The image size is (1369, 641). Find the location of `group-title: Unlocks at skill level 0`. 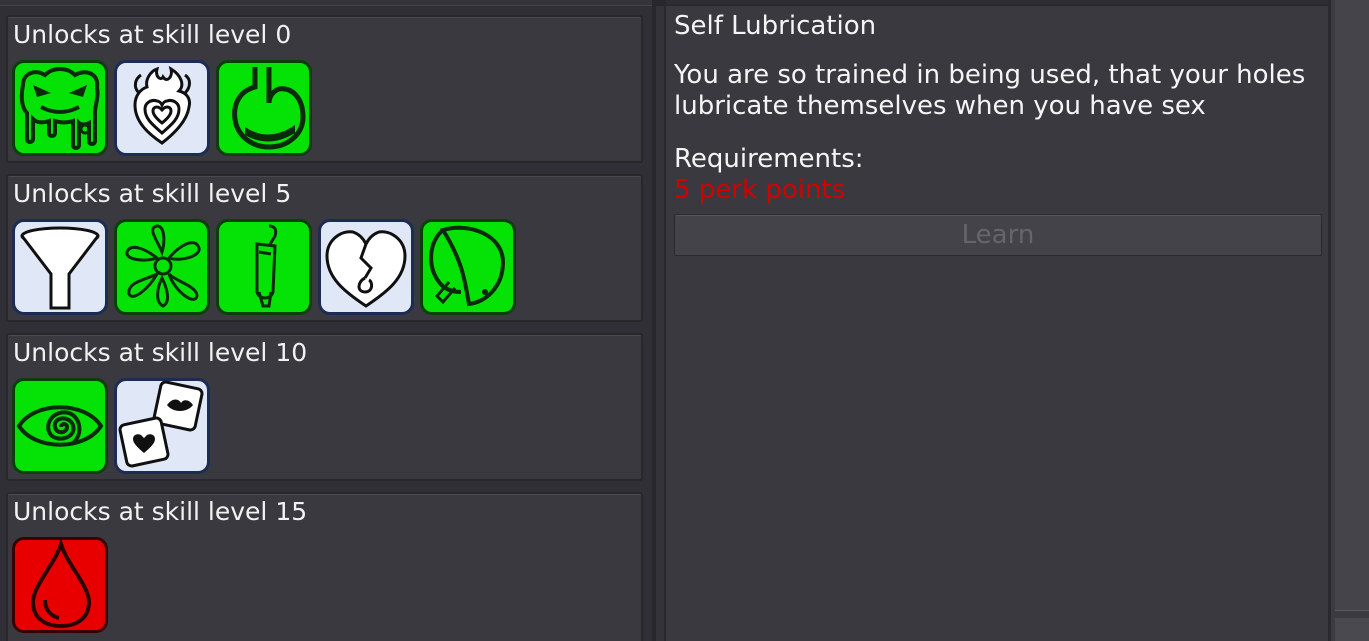

group-title: Unlocks at skill level 0 is located at coordinates (152, 34).